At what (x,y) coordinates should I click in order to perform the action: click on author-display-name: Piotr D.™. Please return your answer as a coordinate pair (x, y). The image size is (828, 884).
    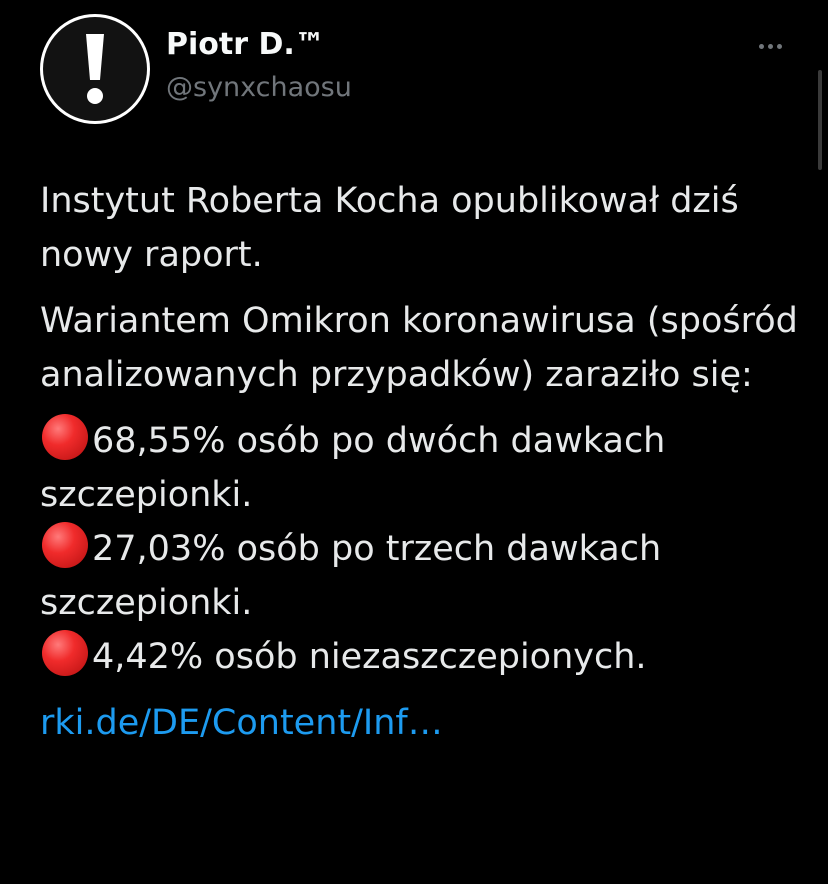
    Looking at the image, I should click on (245, 44).